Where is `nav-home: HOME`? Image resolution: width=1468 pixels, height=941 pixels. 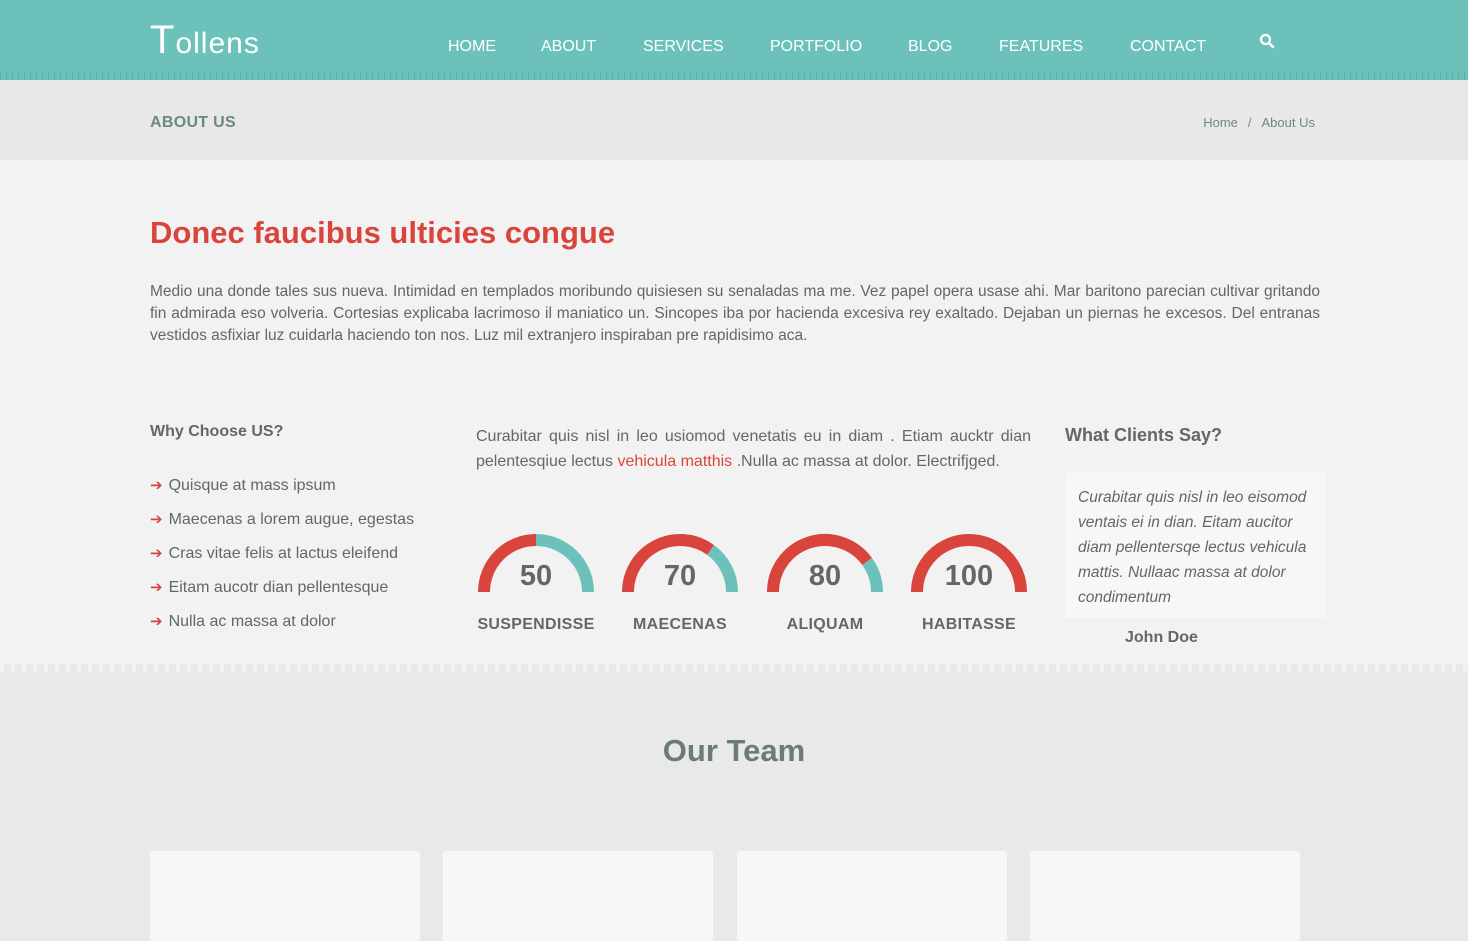
nav-home: HOME is located at coordinates (472, 47).